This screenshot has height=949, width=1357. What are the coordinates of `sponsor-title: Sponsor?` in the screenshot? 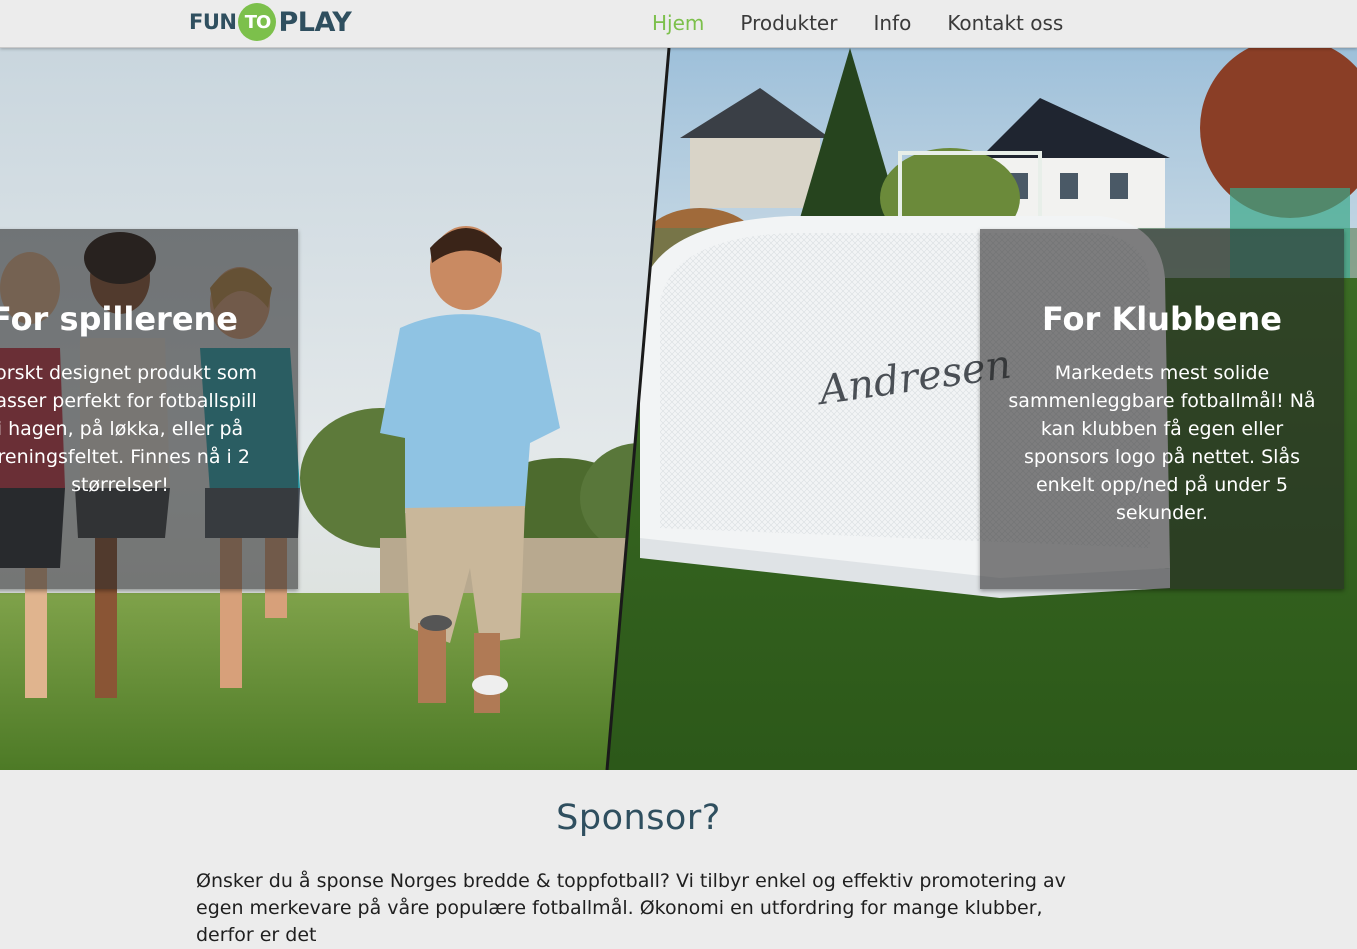 It's located at (638, 818).